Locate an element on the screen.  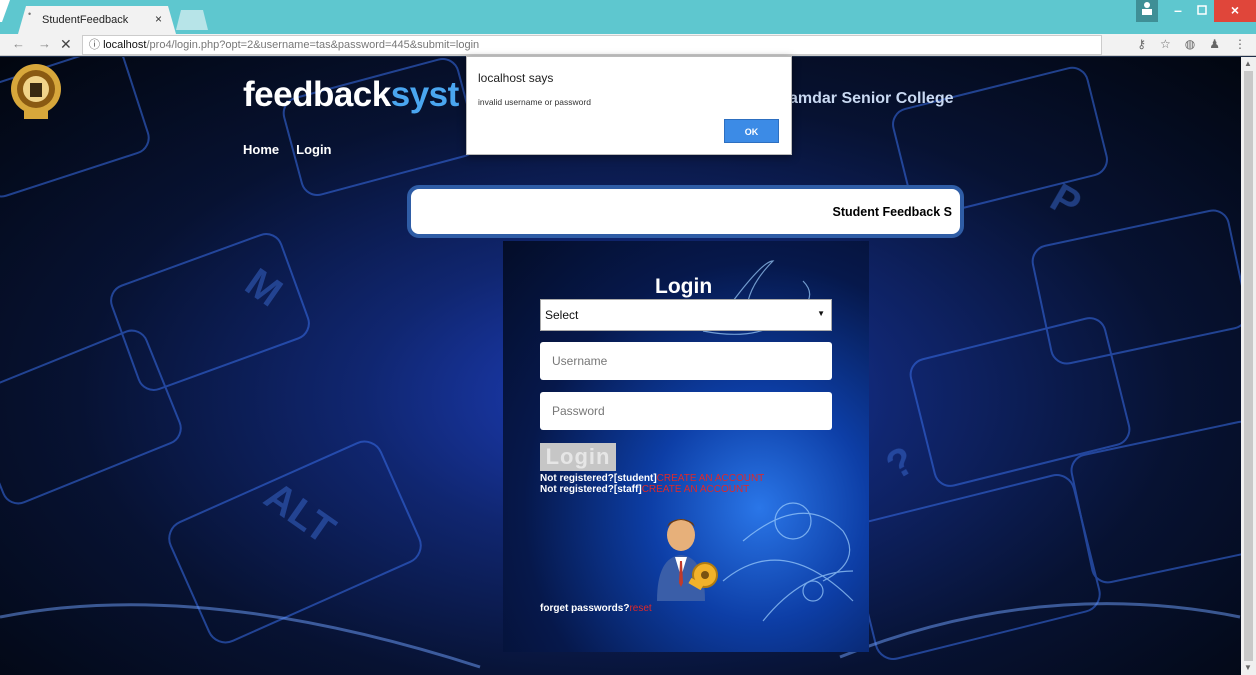
extension-icon: ◍ is located at coordinates (1190, 44).